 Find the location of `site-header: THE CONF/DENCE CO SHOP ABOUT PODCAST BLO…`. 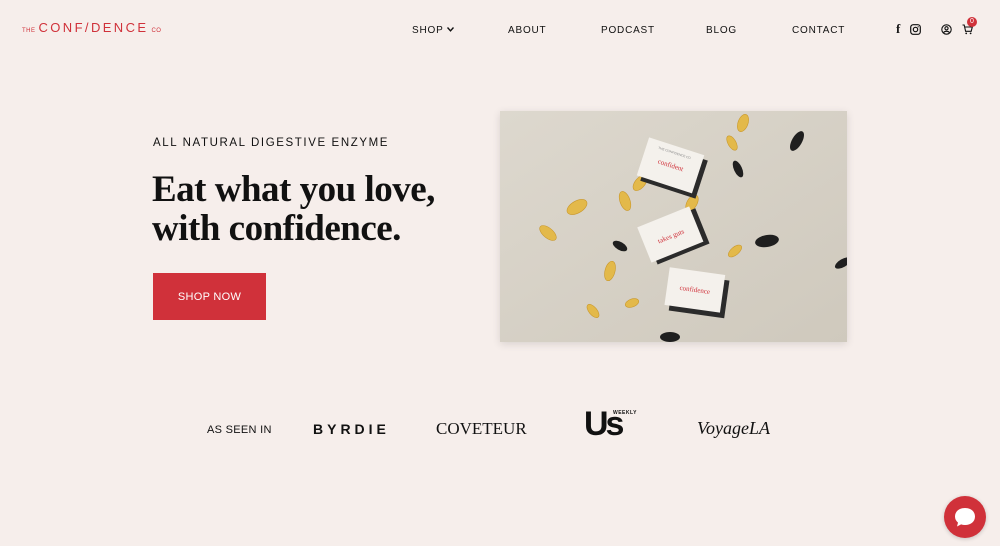

site-header: THE CONF/DENCE CO SHOP ABOUT PODCAST BLO… is located at coordinates (500, 30).